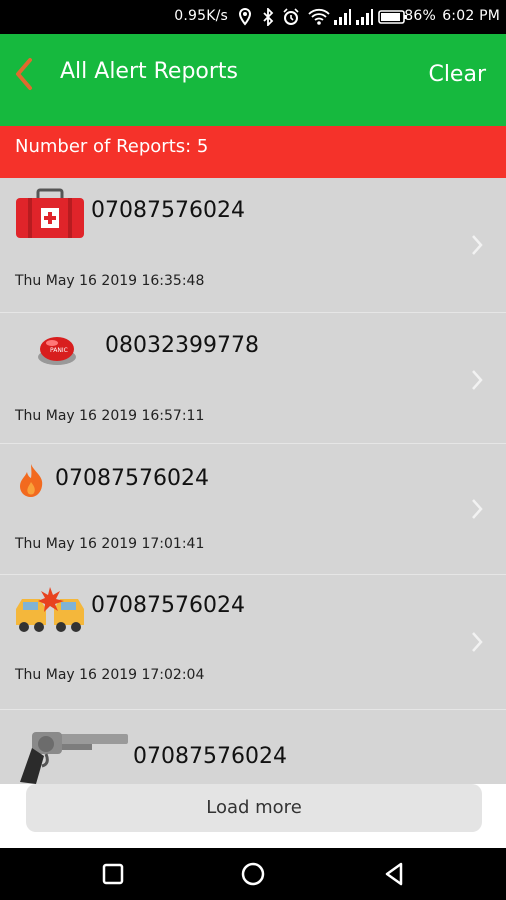 This screenshot has height=900, width=506. I want to click on wifi-icon, so click(319, 16).